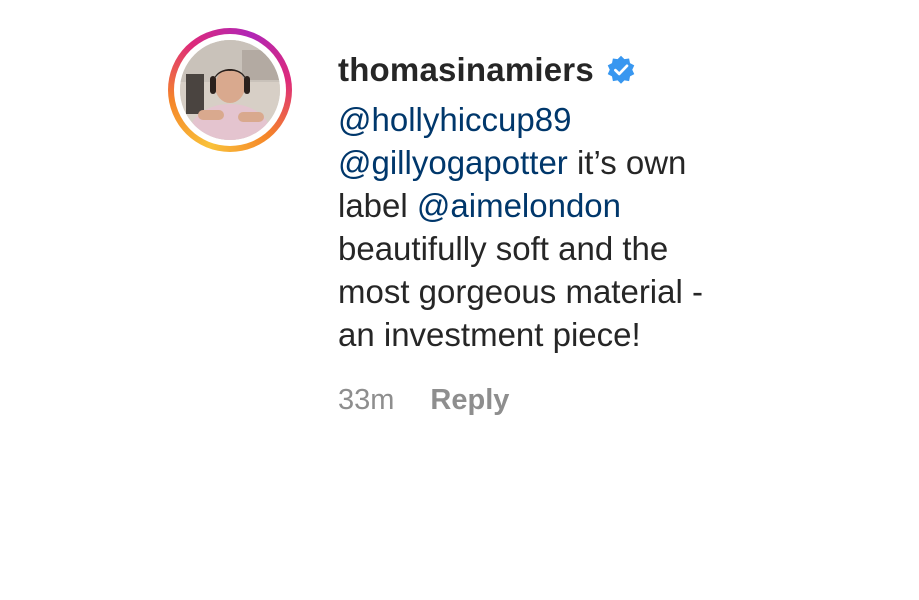 This screenshot has width=919, height=600. What do you see at coordinates (453, 162) in the screenshot?
I see `mention-link: @gillyogapotter` at bounding box center [453, 162].